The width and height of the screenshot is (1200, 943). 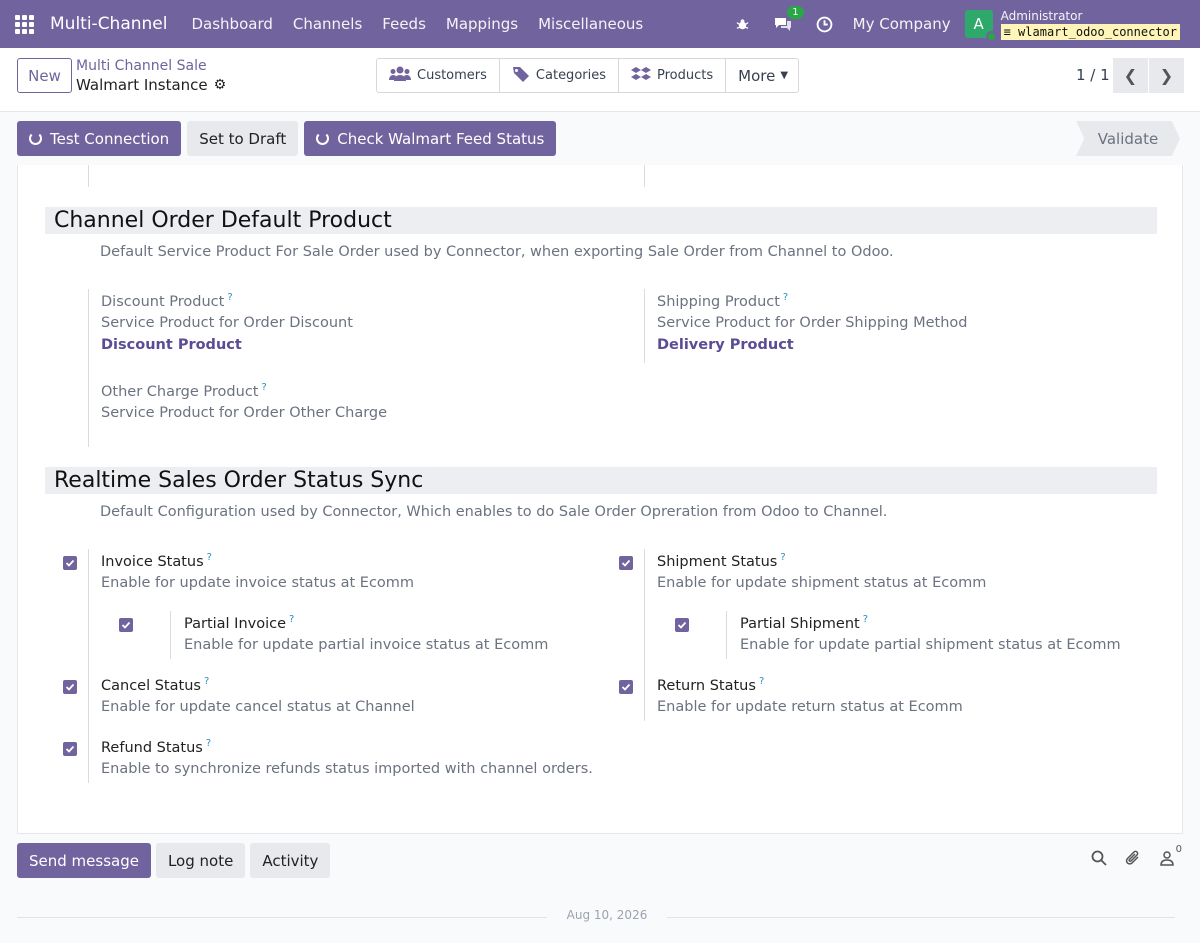 I want to click on boxes-icon, so click(x=641, y=76).